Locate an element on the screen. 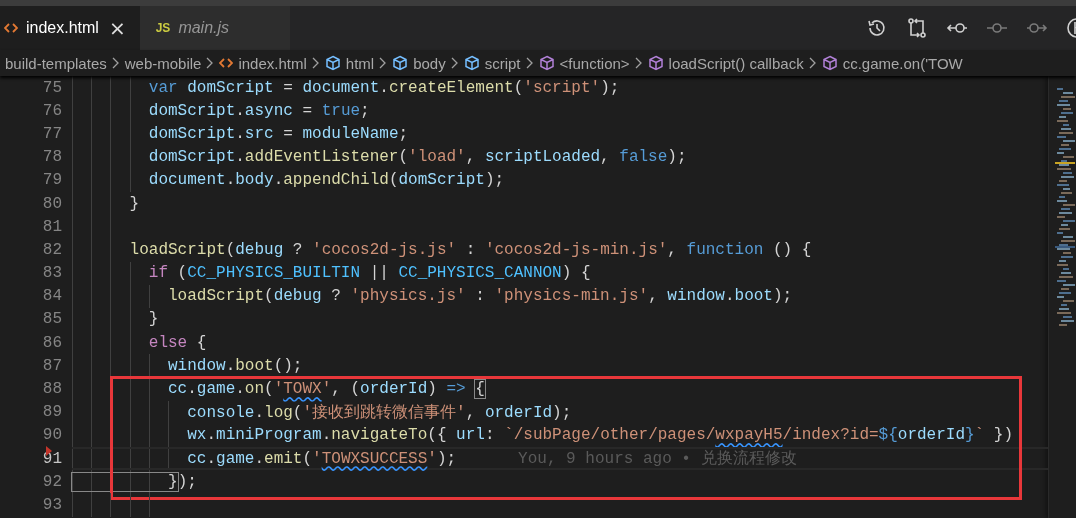 This screenshot has width=1076, height=518. line-number: 75 is located at coordinates (51, 87).